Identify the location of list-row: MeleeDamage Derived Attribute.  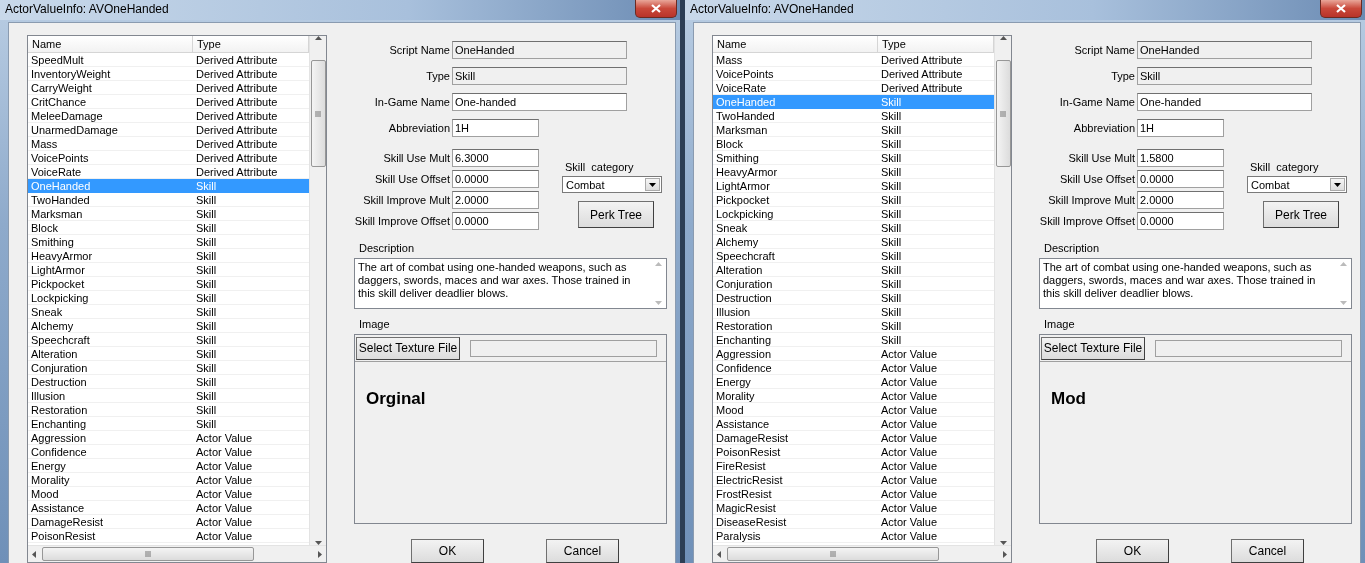
(168, 116).